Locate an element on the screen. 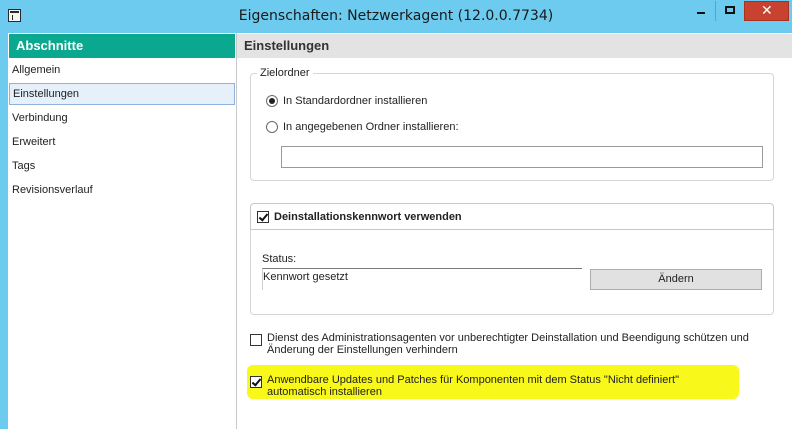 The height and width of the screenshot is (429, 792). radio-custom-folder: In angegebenen Ordner installieren: is located at coordinates (362, 127).